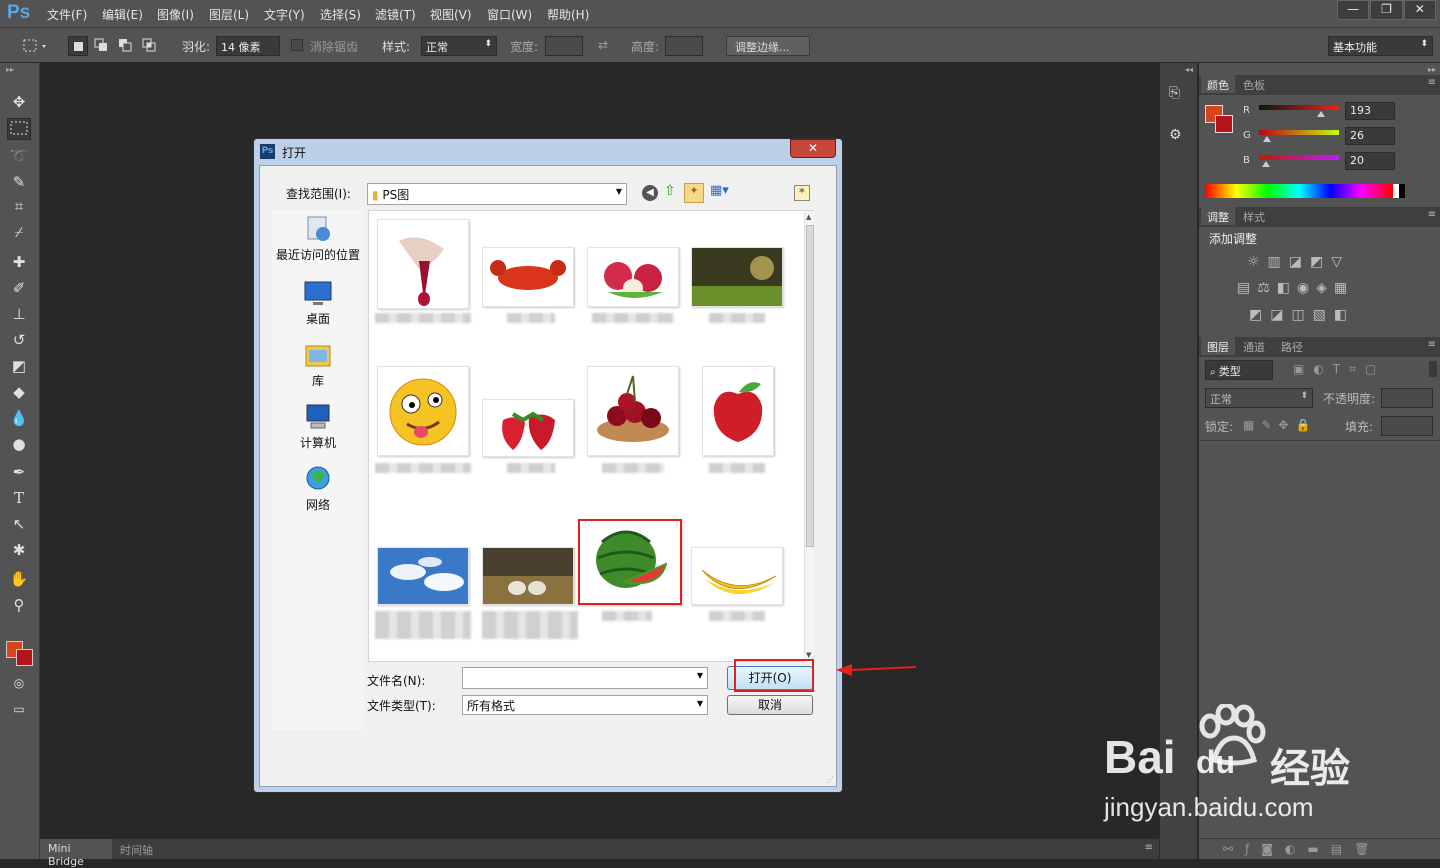  Describe the element at coordinates (19, 498) in the screenshot. I see `type-tool-icon: T` at that location.